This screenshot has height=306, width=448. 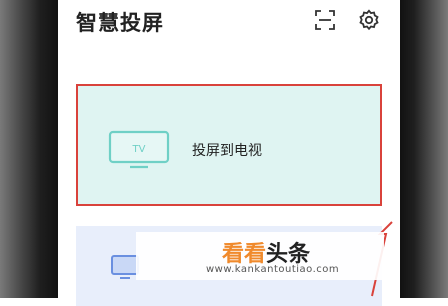 What do you see at coordinates (29, 149) in the screenshot?
I see `phone-bezel-left` at bounding box center [29, 149].